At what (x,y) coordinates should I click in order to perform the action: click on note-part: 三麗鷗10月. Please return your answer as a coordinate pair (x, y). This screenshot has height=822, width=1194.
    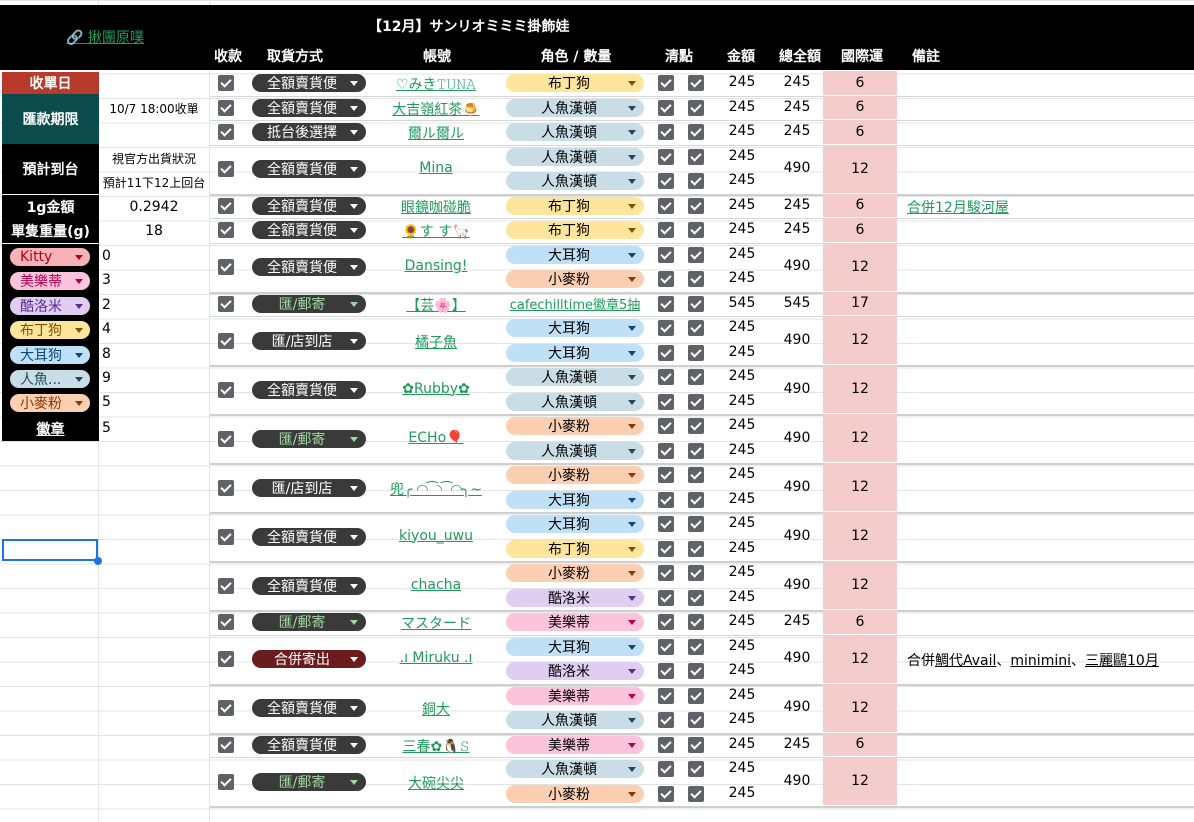
    Looking at the image, I should click on (1122, 661).